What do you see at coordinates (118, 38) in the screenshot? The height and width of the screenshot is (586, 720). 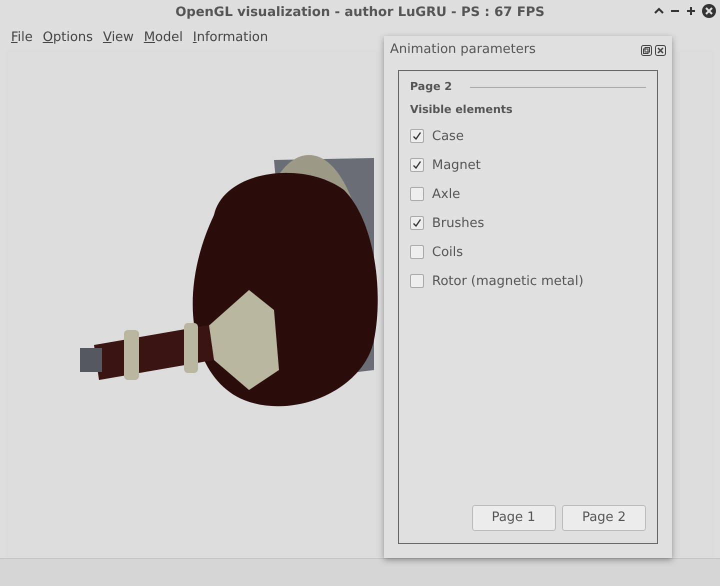 I see `menu-item: View` at bounding box center [118, 38].